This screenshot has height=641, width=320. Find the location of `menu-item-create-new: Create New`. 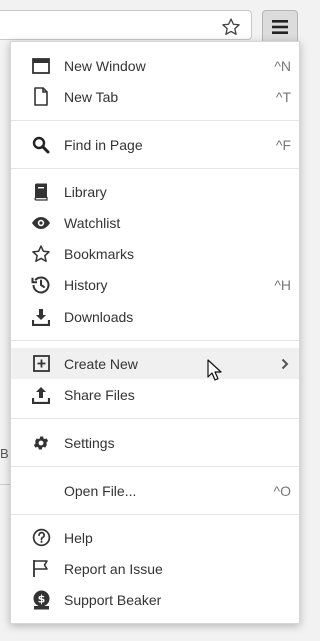

menu-item-create-new: Create New is located at coordinates (155, 363).